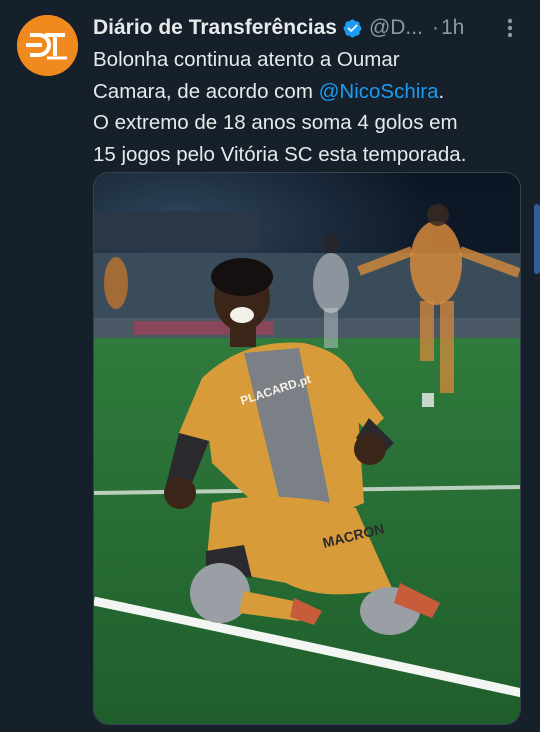  Describe the element at coordinates (275, 122) in the screenshot. I see `tweet-text-line: O extremo de 18 anos soma 4 golos em` at that location.